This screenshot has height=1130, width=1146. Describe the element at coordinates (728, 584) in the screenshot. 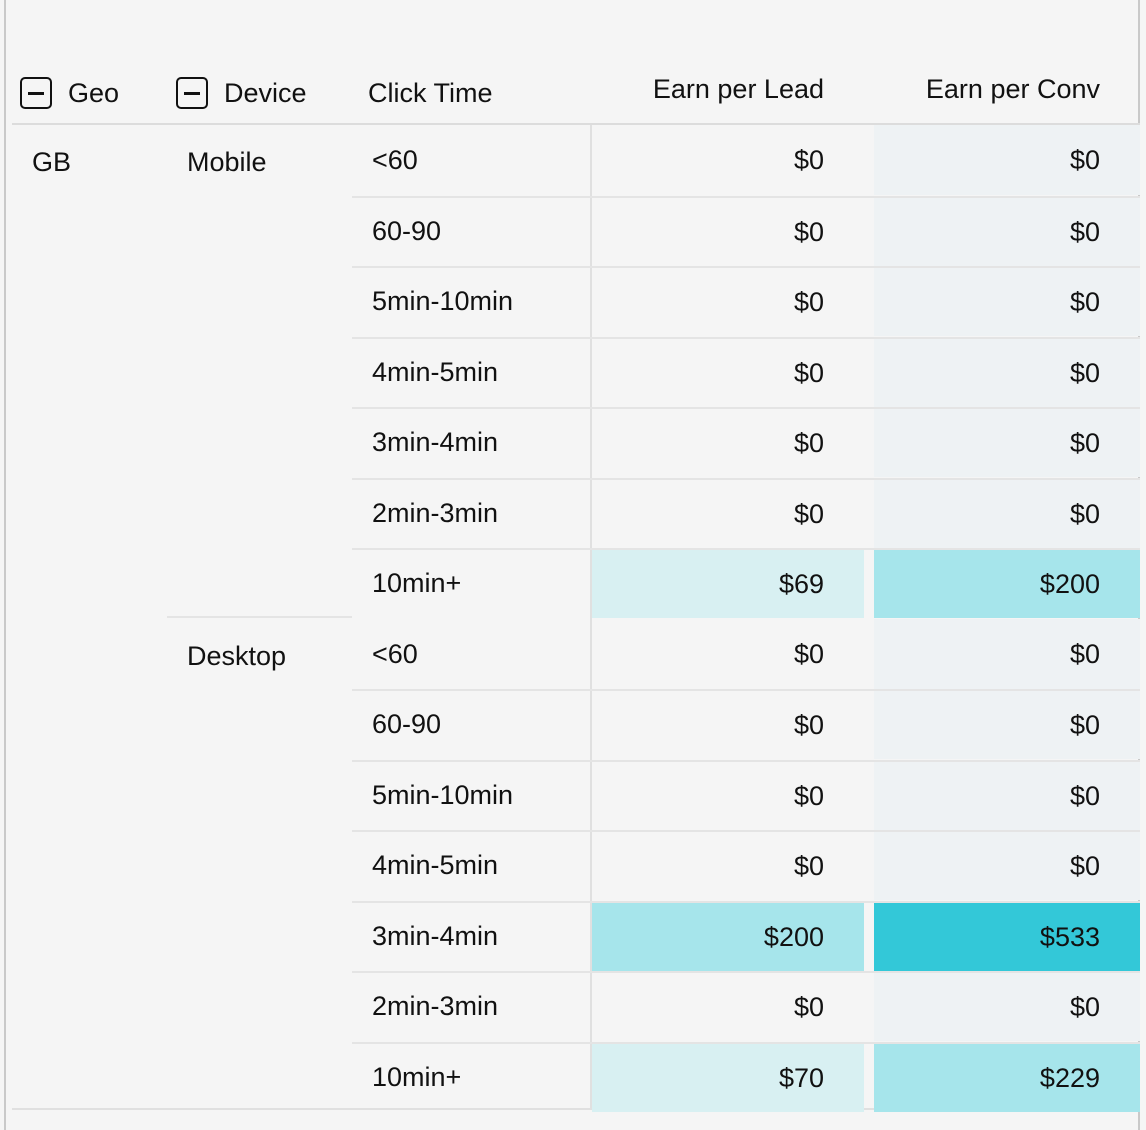

I see `earn-per-lead-cell: $69` at that location.